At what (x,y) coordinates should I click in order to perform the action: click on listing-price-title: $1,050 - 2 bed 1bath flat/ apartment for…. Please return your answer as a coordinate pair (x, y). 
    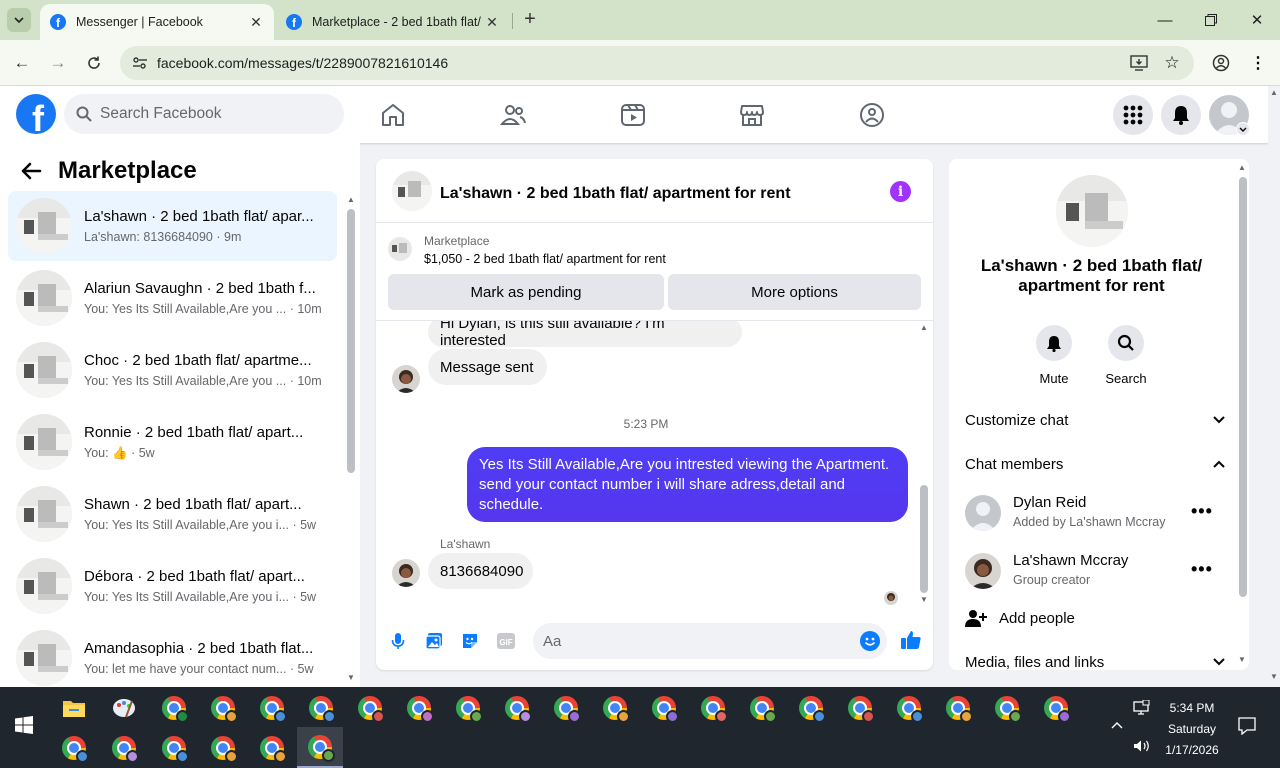
    Looking at the image, I should click on (545, 259).